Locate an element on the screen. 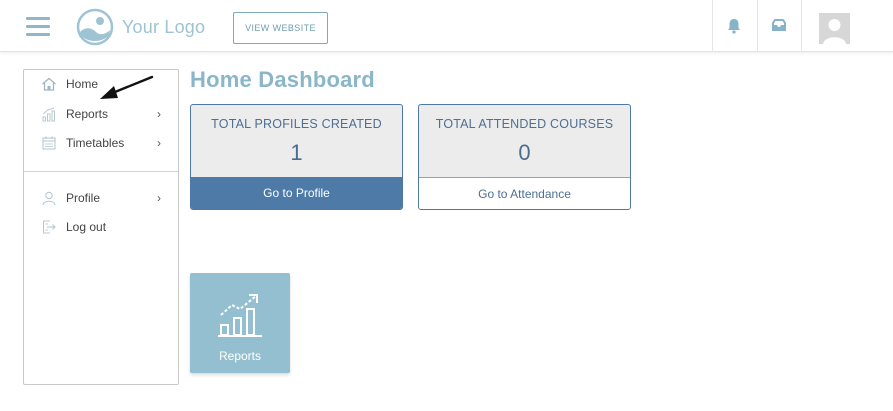 Image resolution: width=893 pixels, height=411 pixels. logo-icon is located at coordinates (95, 27).